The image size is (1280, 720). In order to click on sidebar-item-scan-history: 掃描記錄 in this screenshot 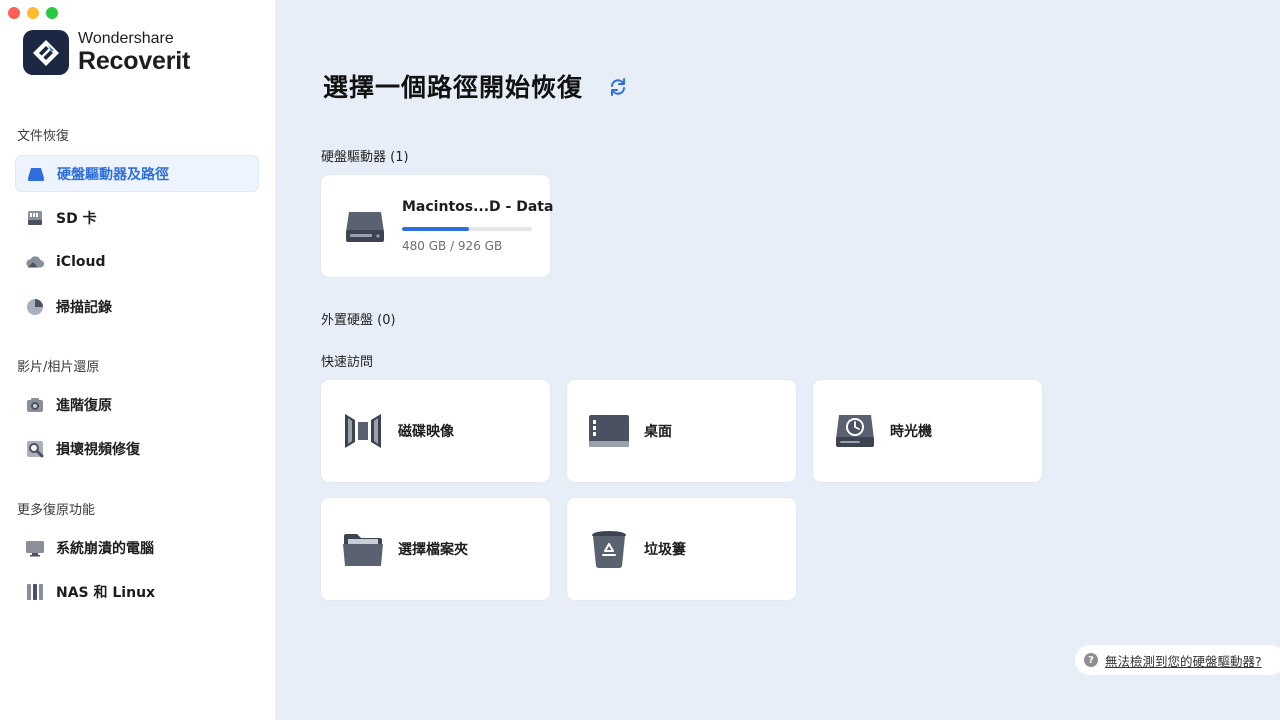, I will do `click(137, 306)`.